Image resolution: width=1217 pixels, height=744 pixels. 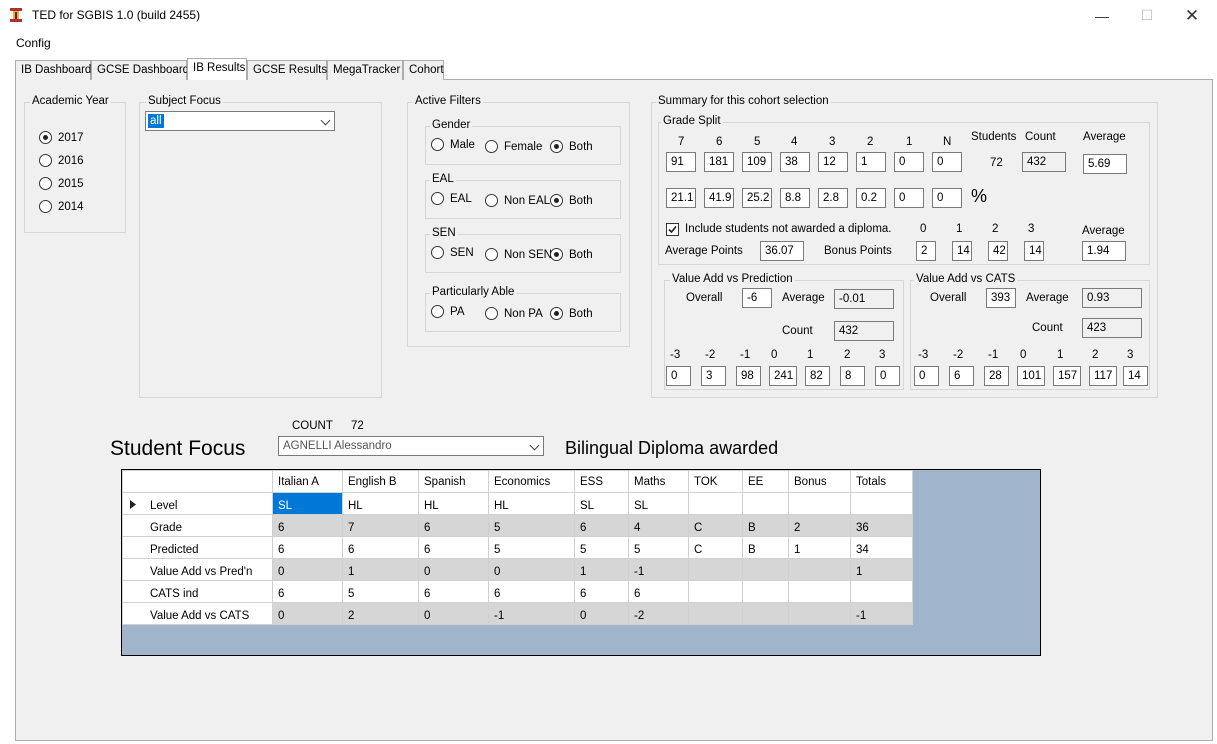 I want to click on minimize-button: —, so click(x=1102, y=15).